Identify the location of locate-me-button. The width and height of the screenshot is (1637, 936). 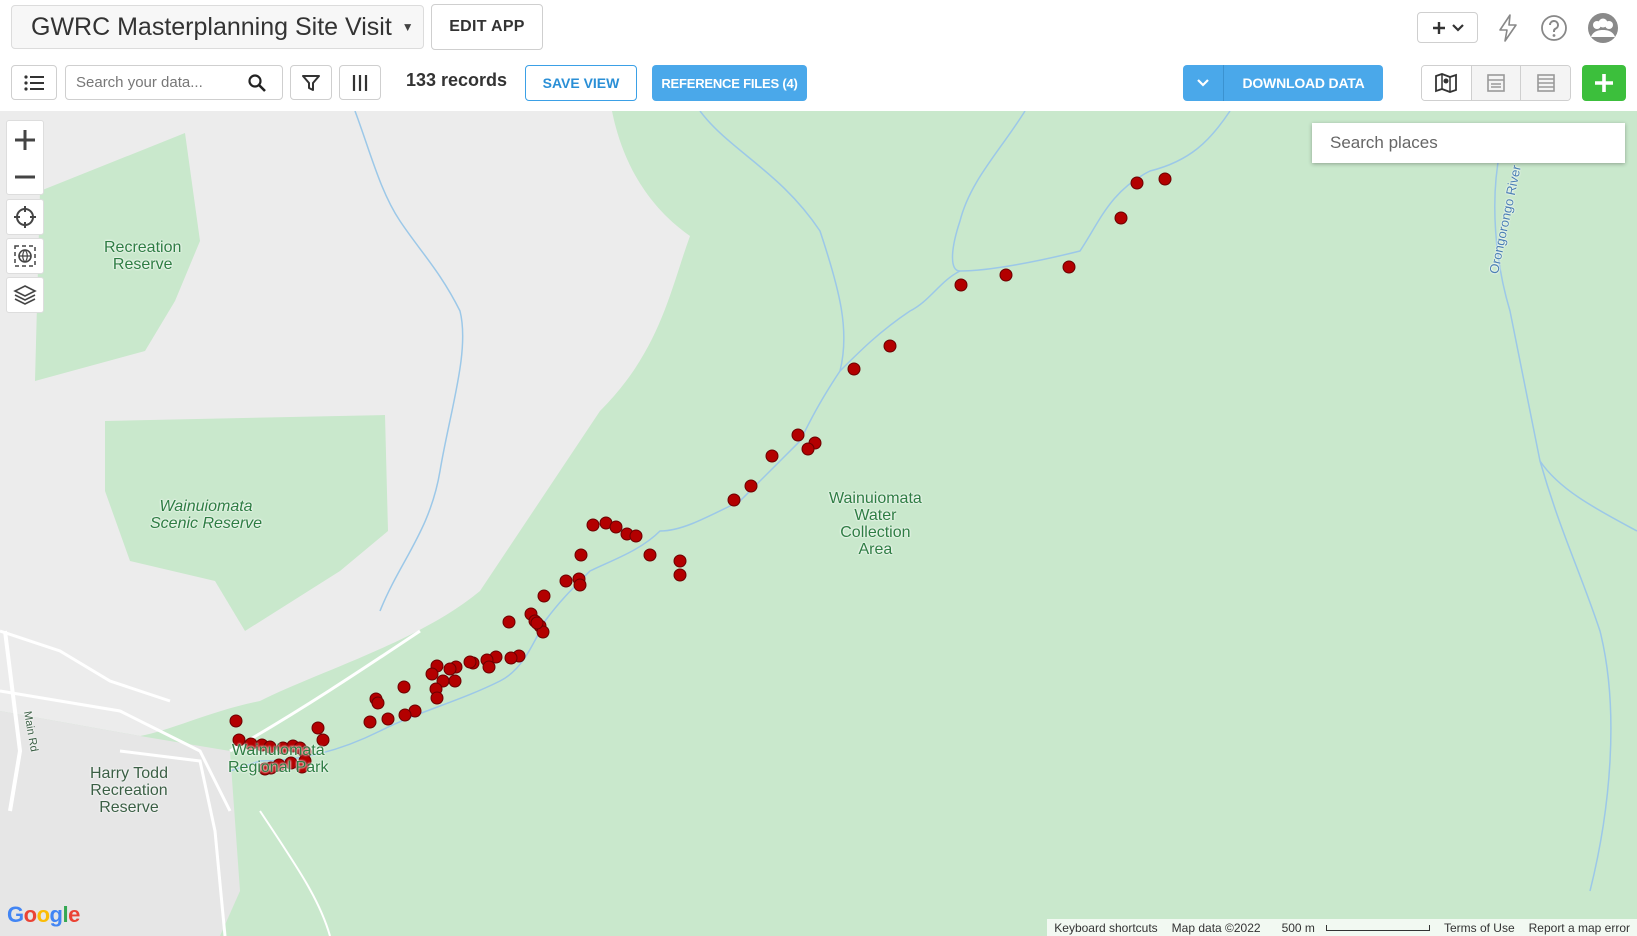
(25, 217).